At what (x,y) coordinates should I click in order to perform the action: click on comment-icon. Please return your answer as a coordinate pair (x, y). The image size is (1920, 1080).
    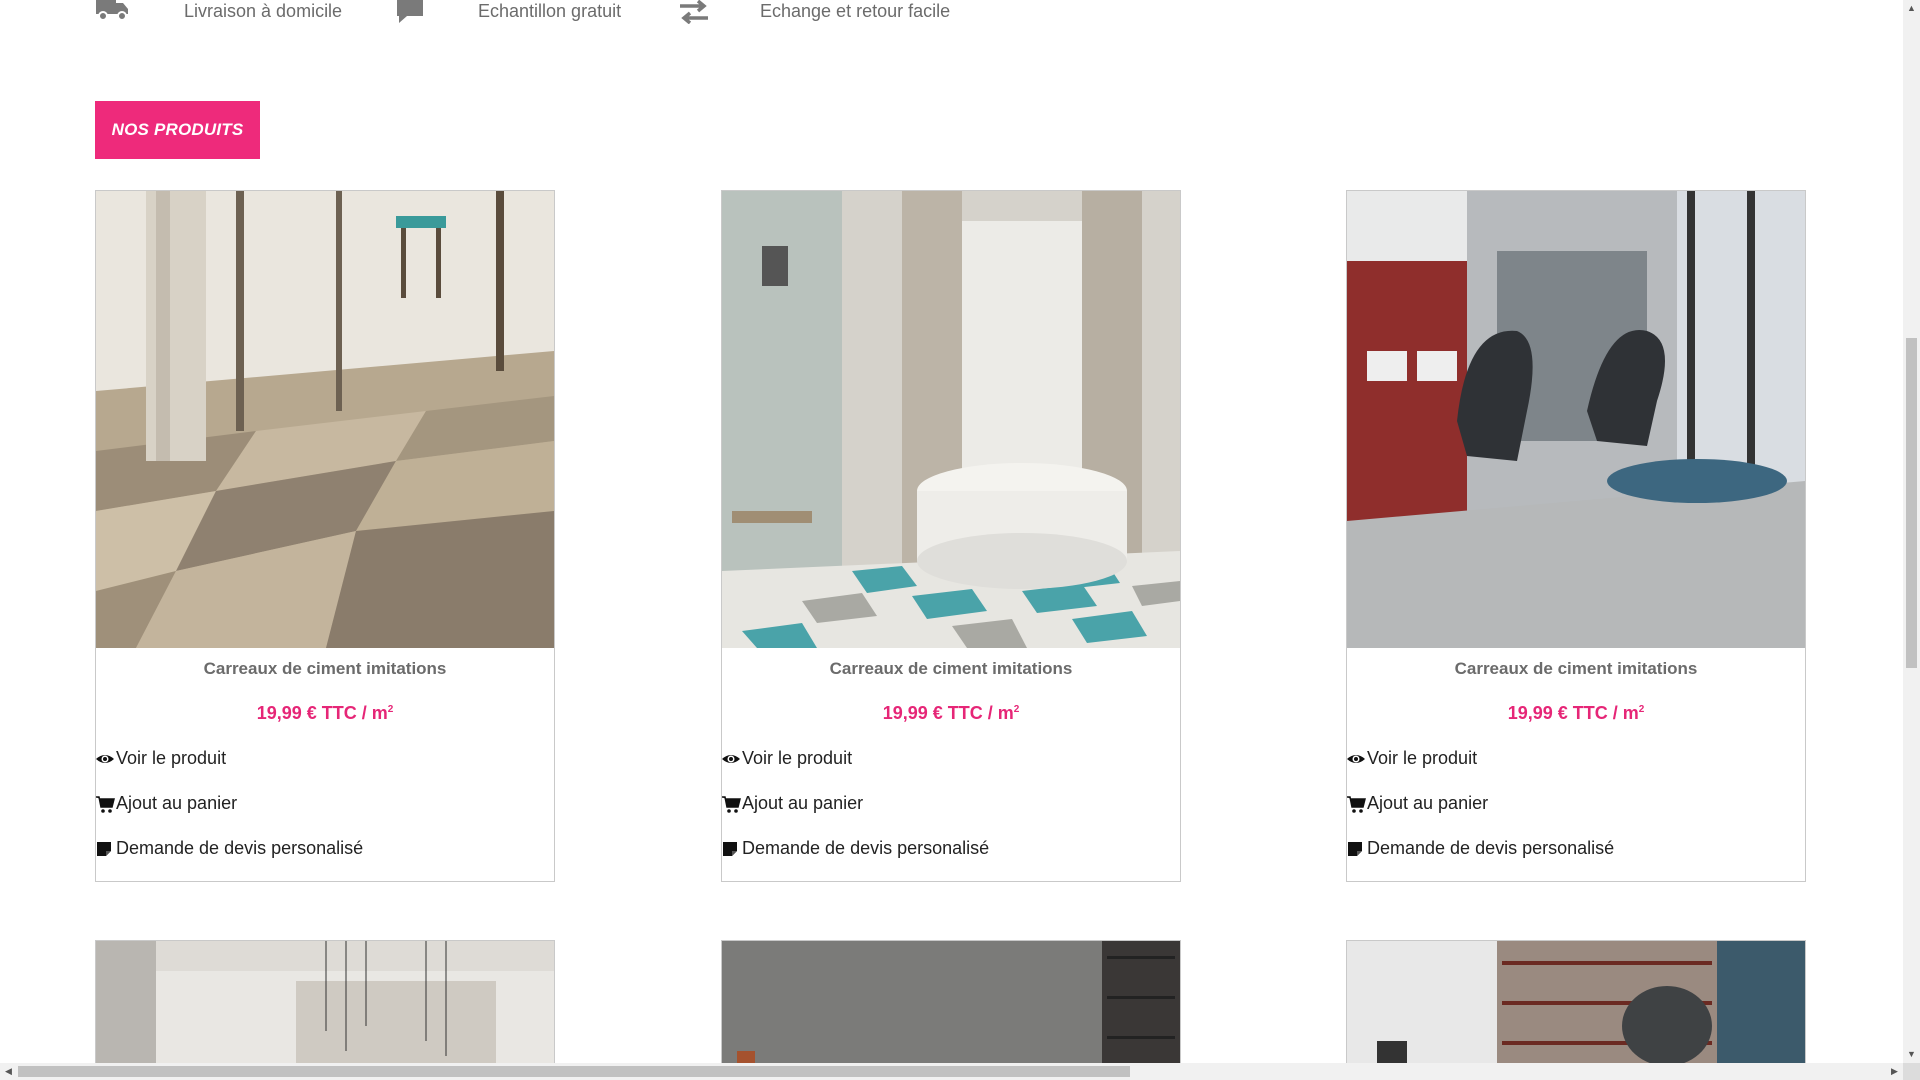
    Looking at the image, I should click on (413, 12).